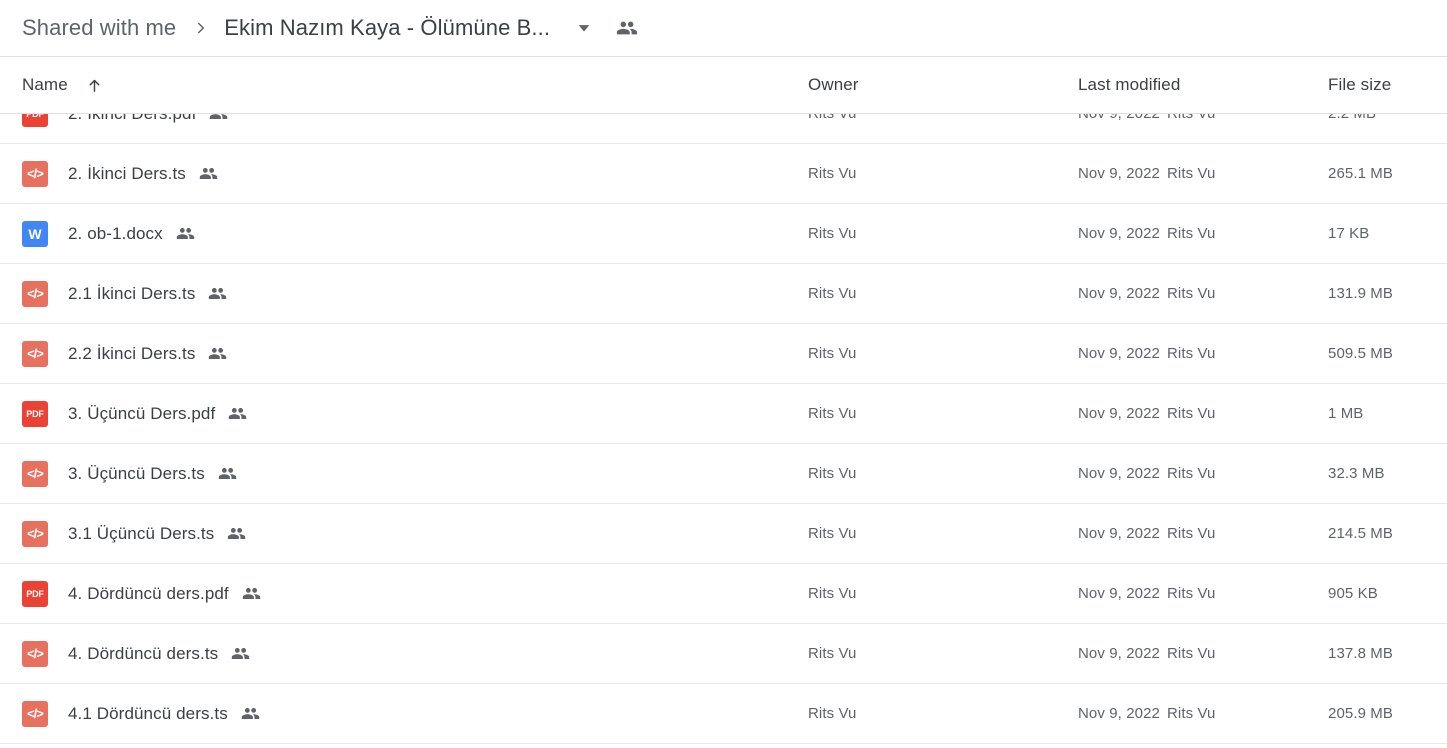  I want to click on file-name-cell: </> 4. Dördüncü ders.ts, so click(404, 653).